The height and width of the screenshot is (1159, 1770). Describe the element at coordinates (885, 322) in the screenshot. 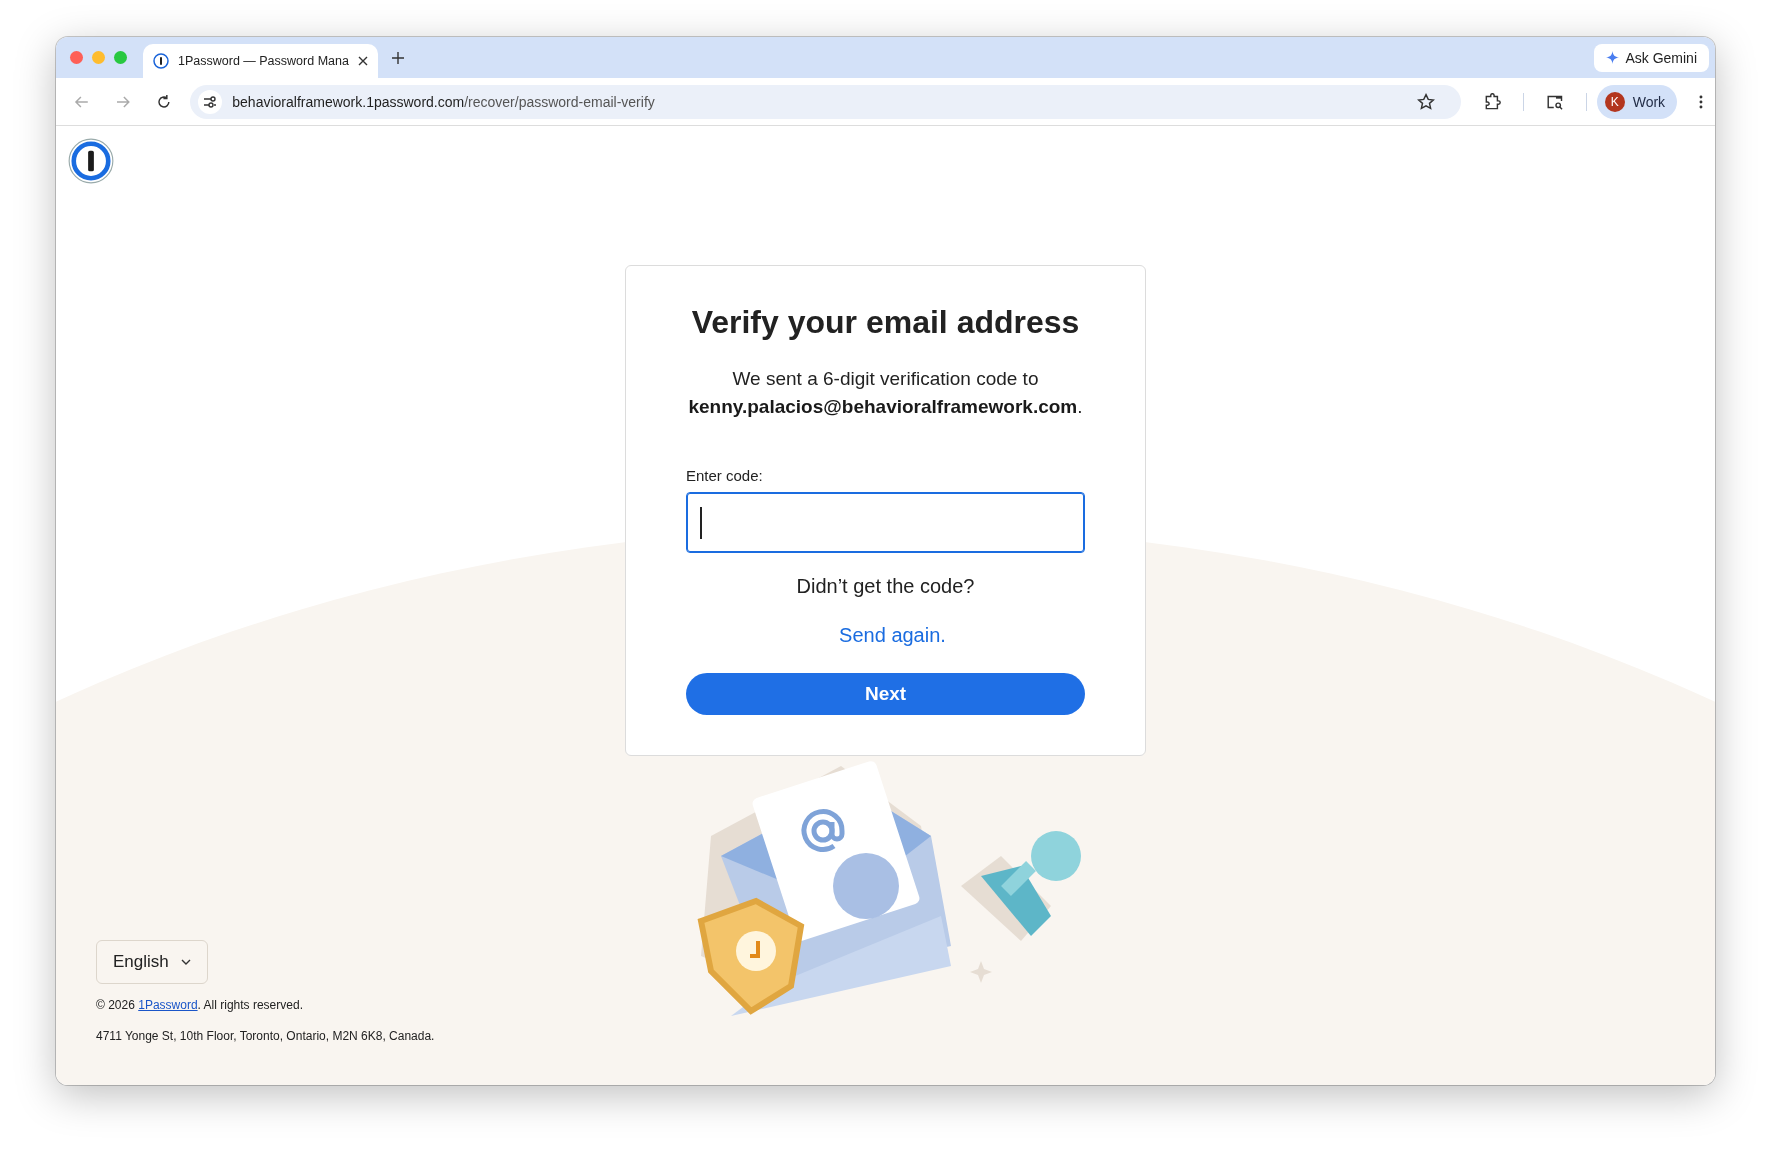

I see `card-title: Verify your email address` at that location.